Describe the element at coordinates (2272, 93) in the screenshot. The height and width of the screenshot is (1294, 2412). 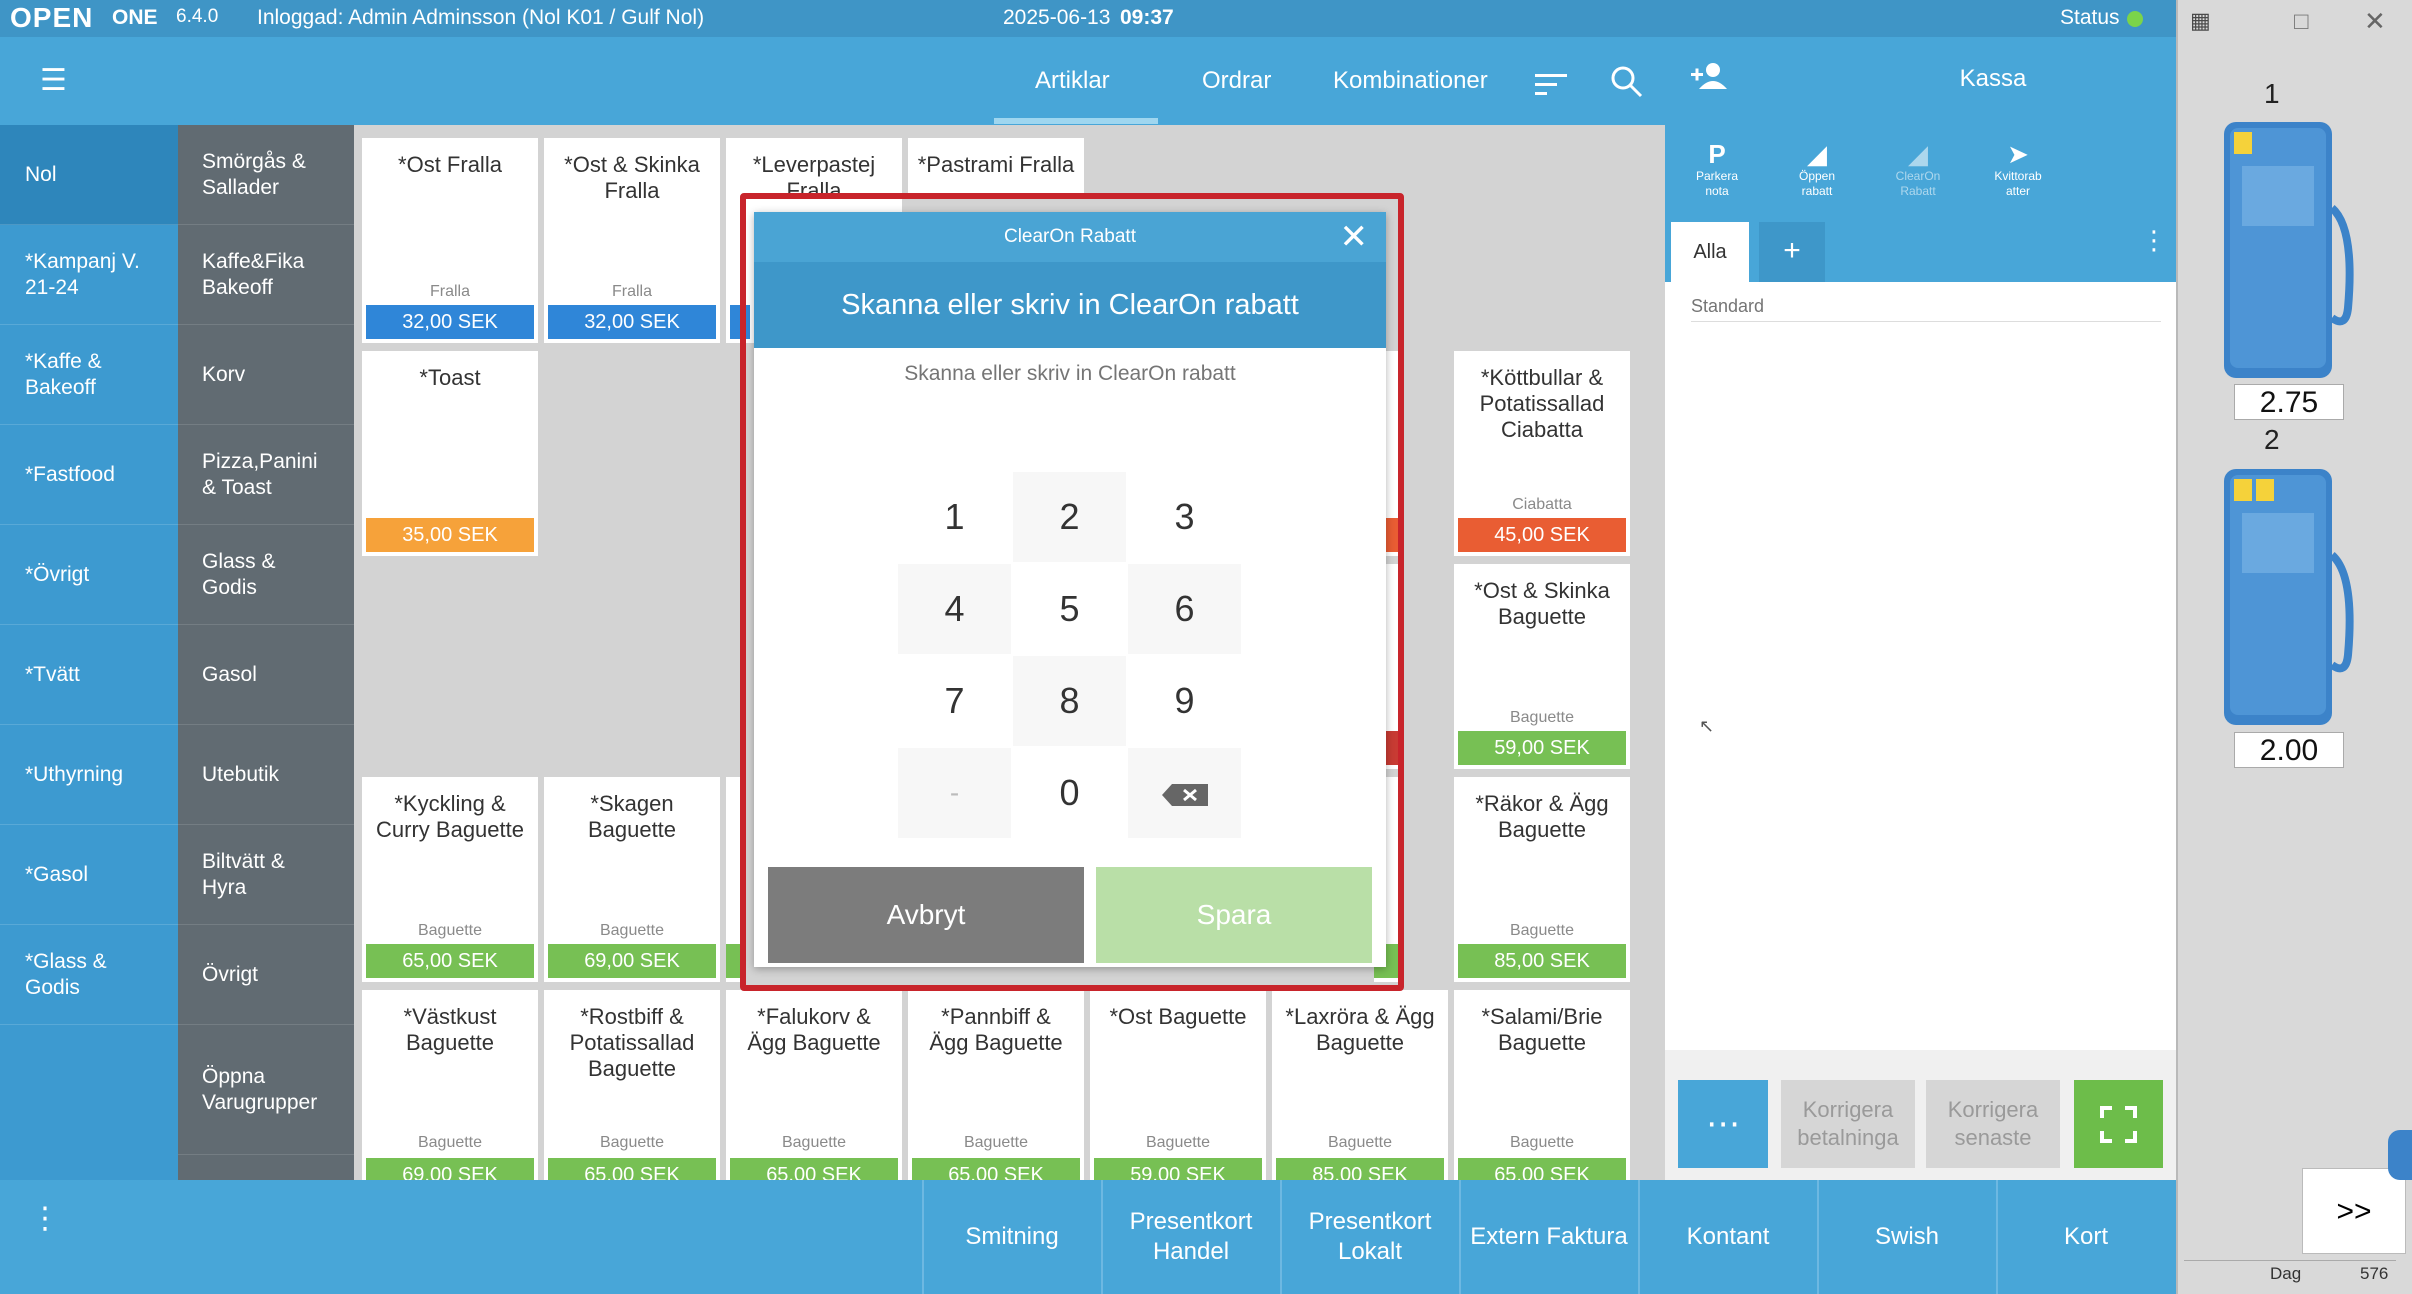
I see `pump-number: 1` at that location.